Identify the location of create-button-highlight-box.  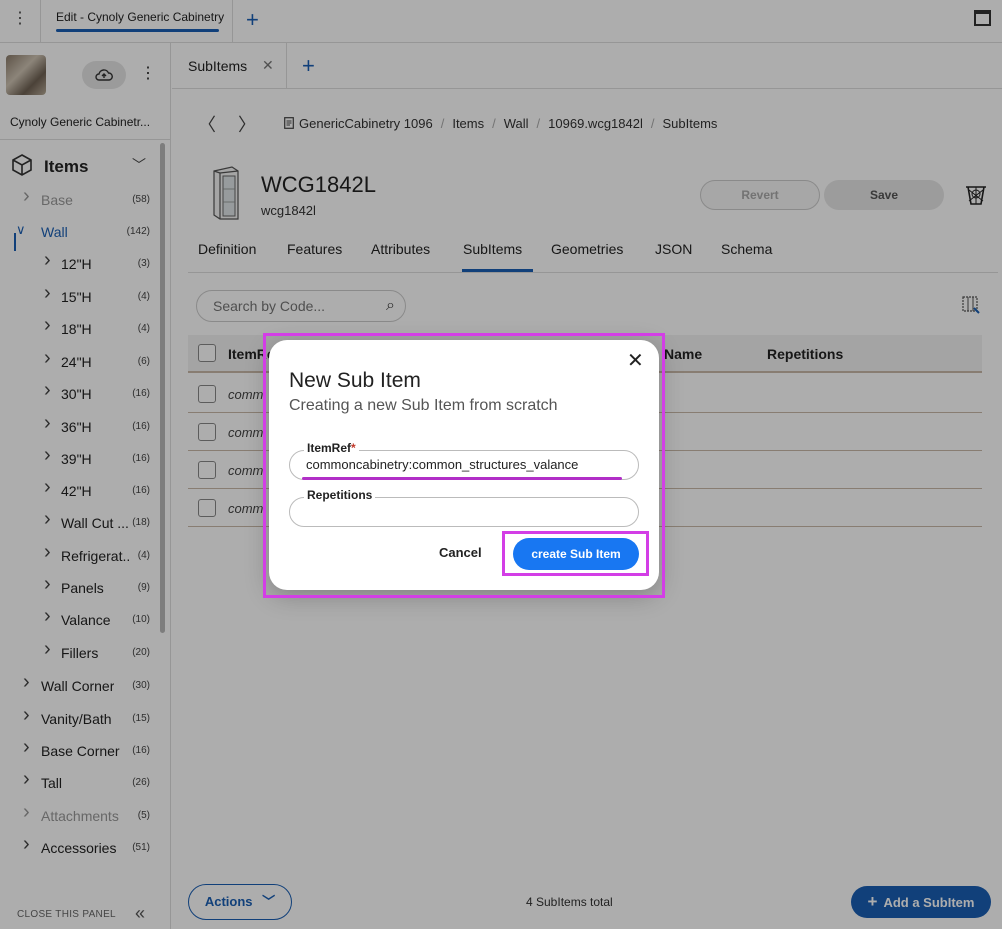
(575, 553).